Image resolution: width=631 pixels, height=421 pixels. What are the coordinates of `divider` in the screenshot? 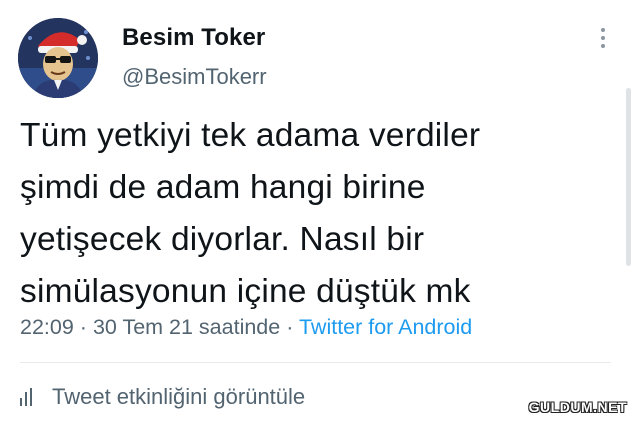 It's located at (315, 362).